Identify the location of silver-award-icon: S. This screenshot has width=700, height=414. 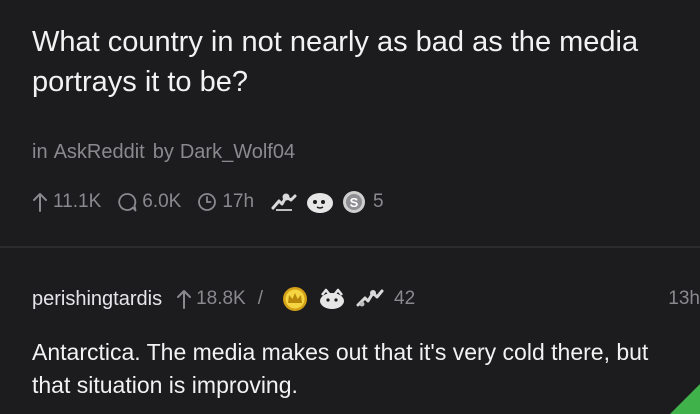
(354, 202).